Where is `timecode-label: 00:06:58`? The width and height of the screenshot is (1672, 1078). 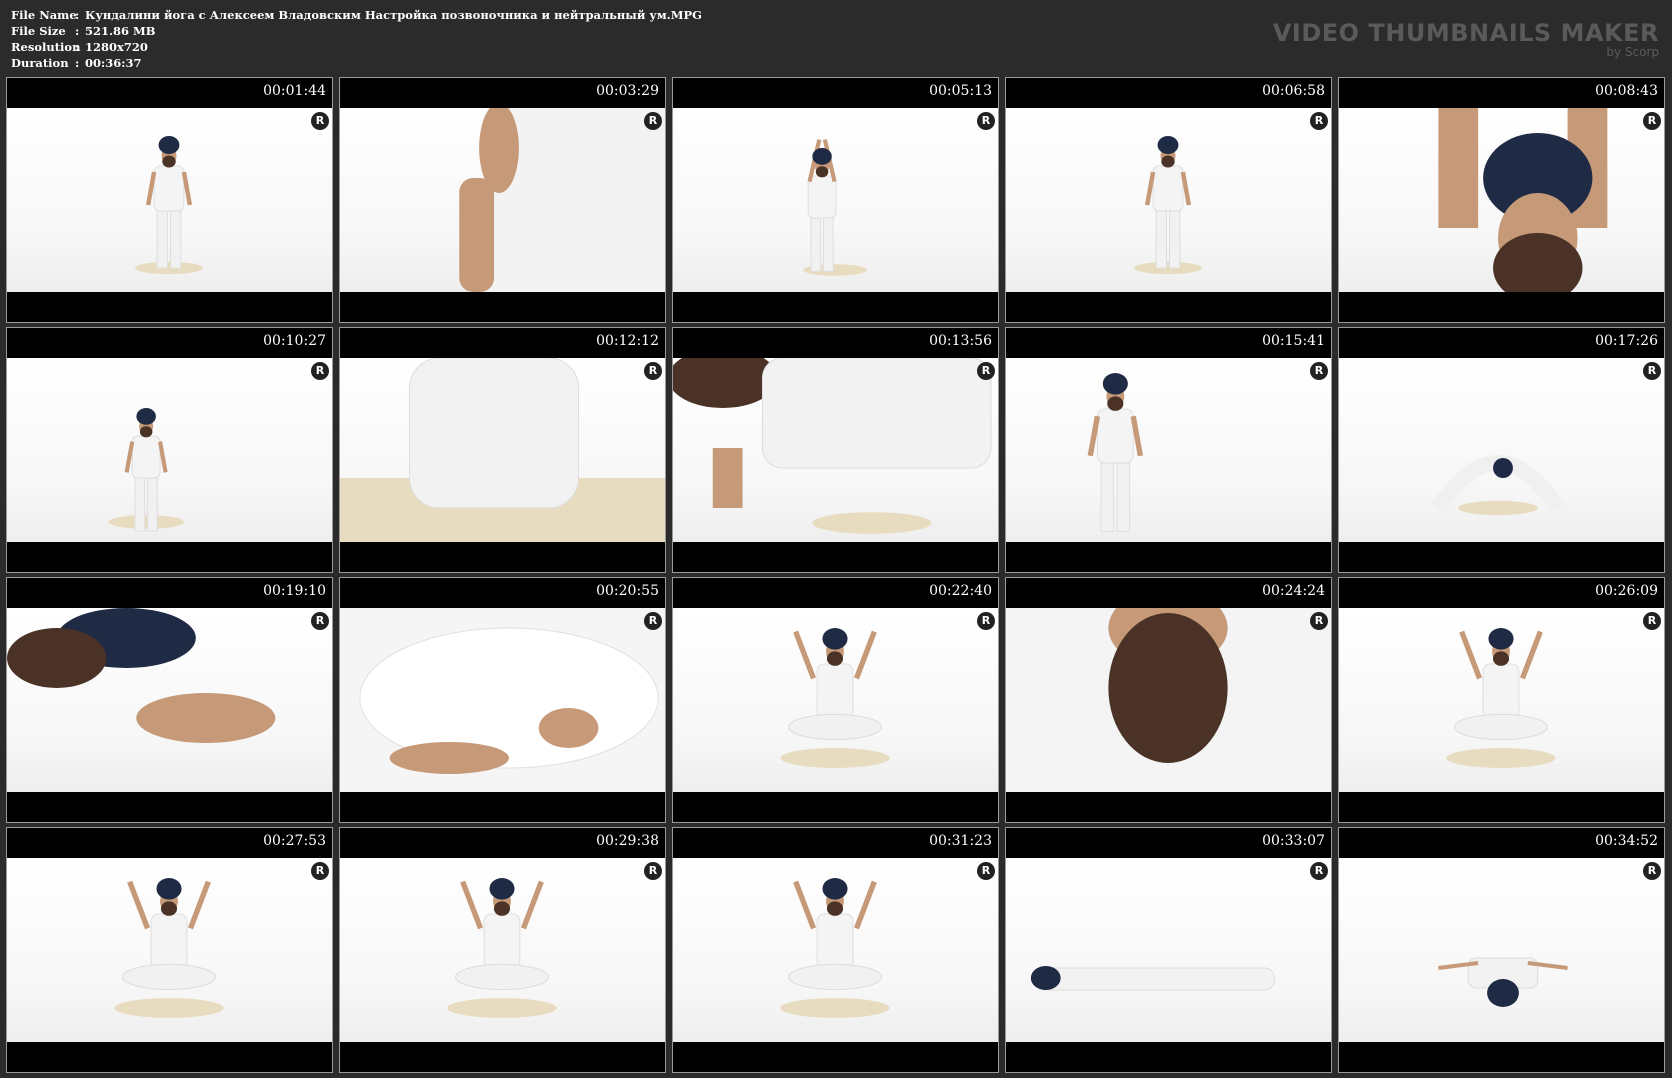
timecode-label: 00:06:58 is located at coordinates (1293, 91).